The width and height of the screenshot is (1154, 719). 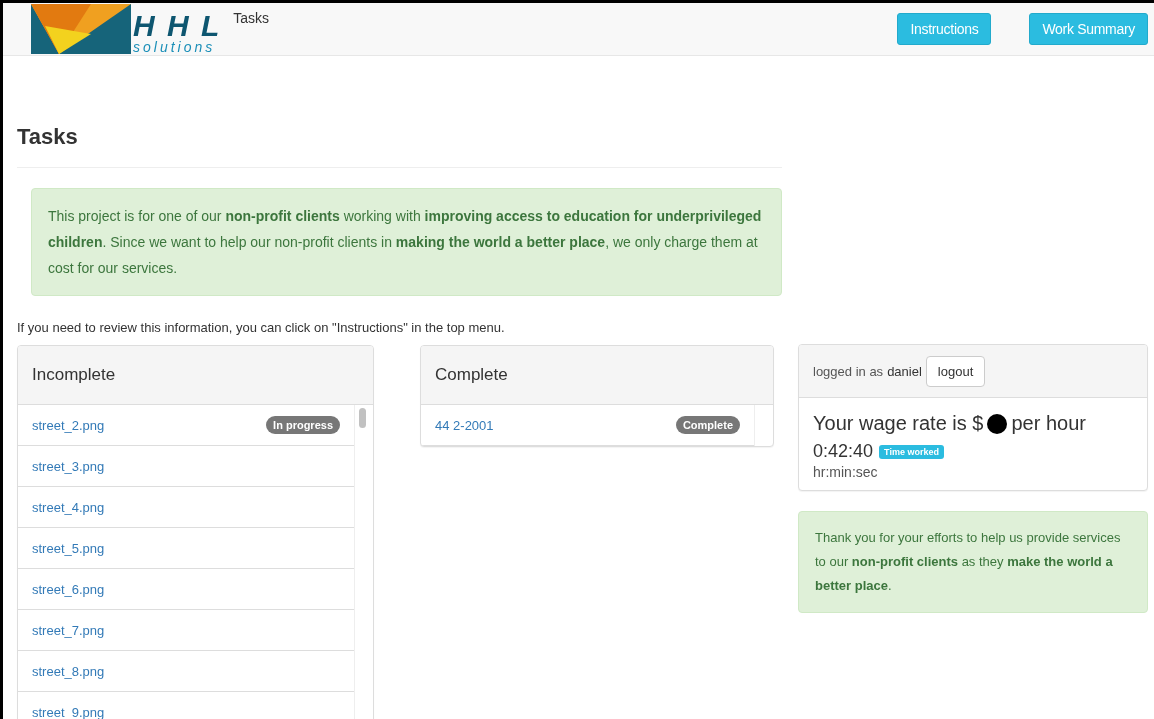 What do you see at coordinates (68, 425) in the screenshot?
I see `file-link: street_2.png` at bounding box center [68, 425].